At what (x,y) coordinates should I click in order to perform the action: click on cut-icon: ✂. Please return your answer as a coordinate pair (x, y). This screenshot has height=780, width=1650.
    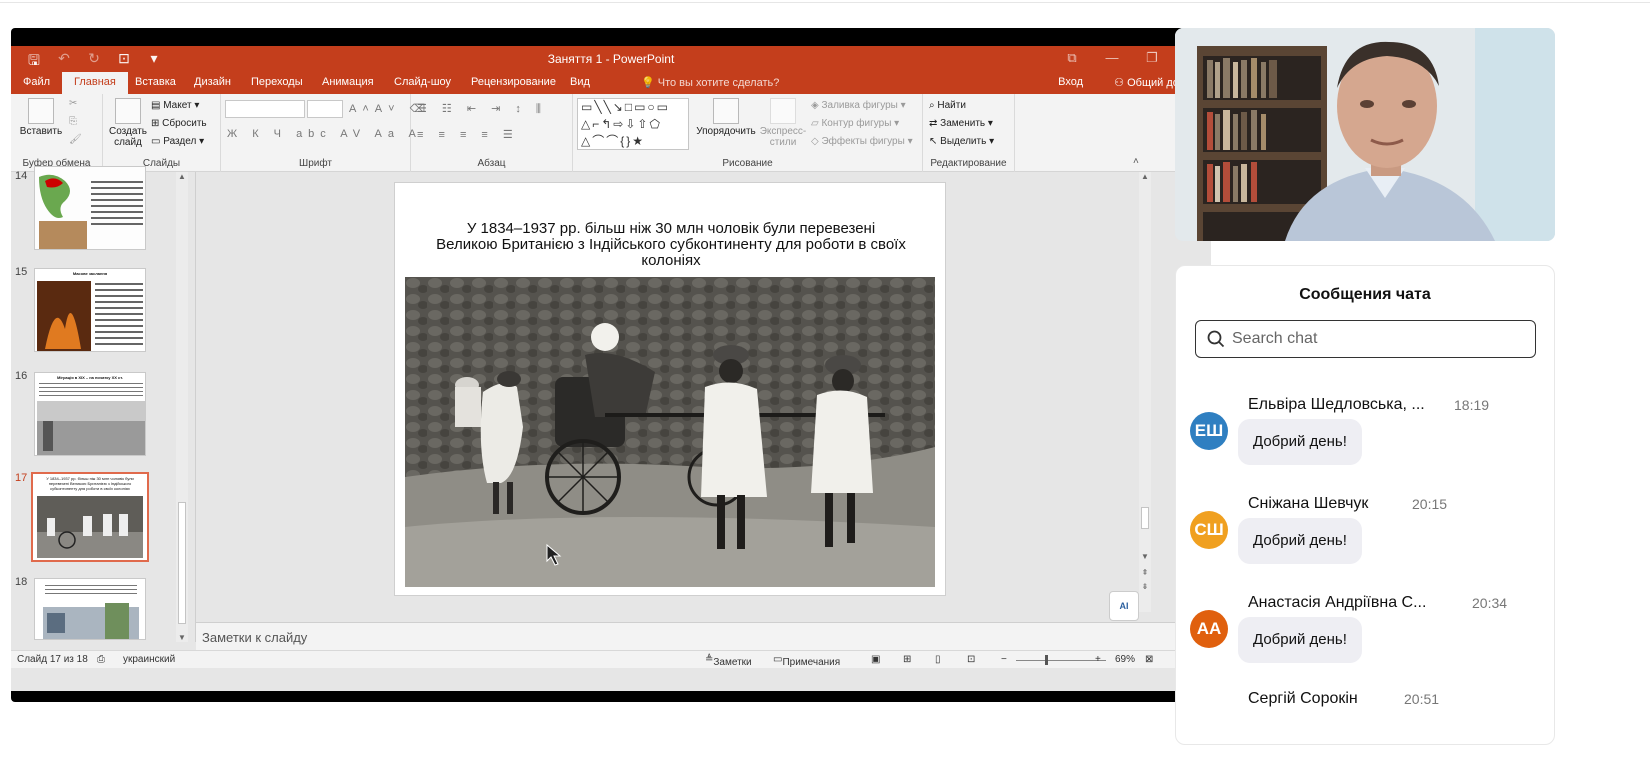
    Looking at the image, I should click on (73, 103).